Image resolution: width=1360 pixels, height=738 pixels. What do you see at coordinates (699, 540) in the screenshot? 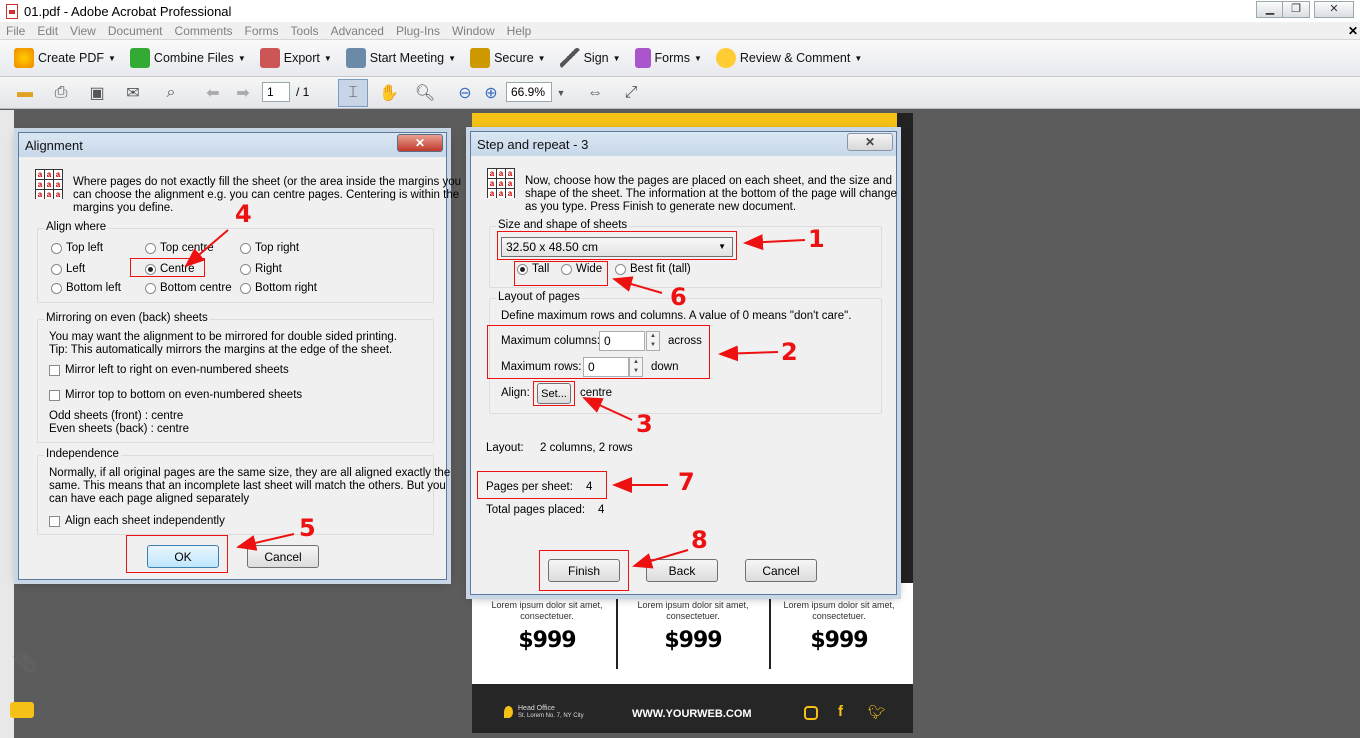
I see `annotation-number-8: 8` at bounding box center [699, 540].